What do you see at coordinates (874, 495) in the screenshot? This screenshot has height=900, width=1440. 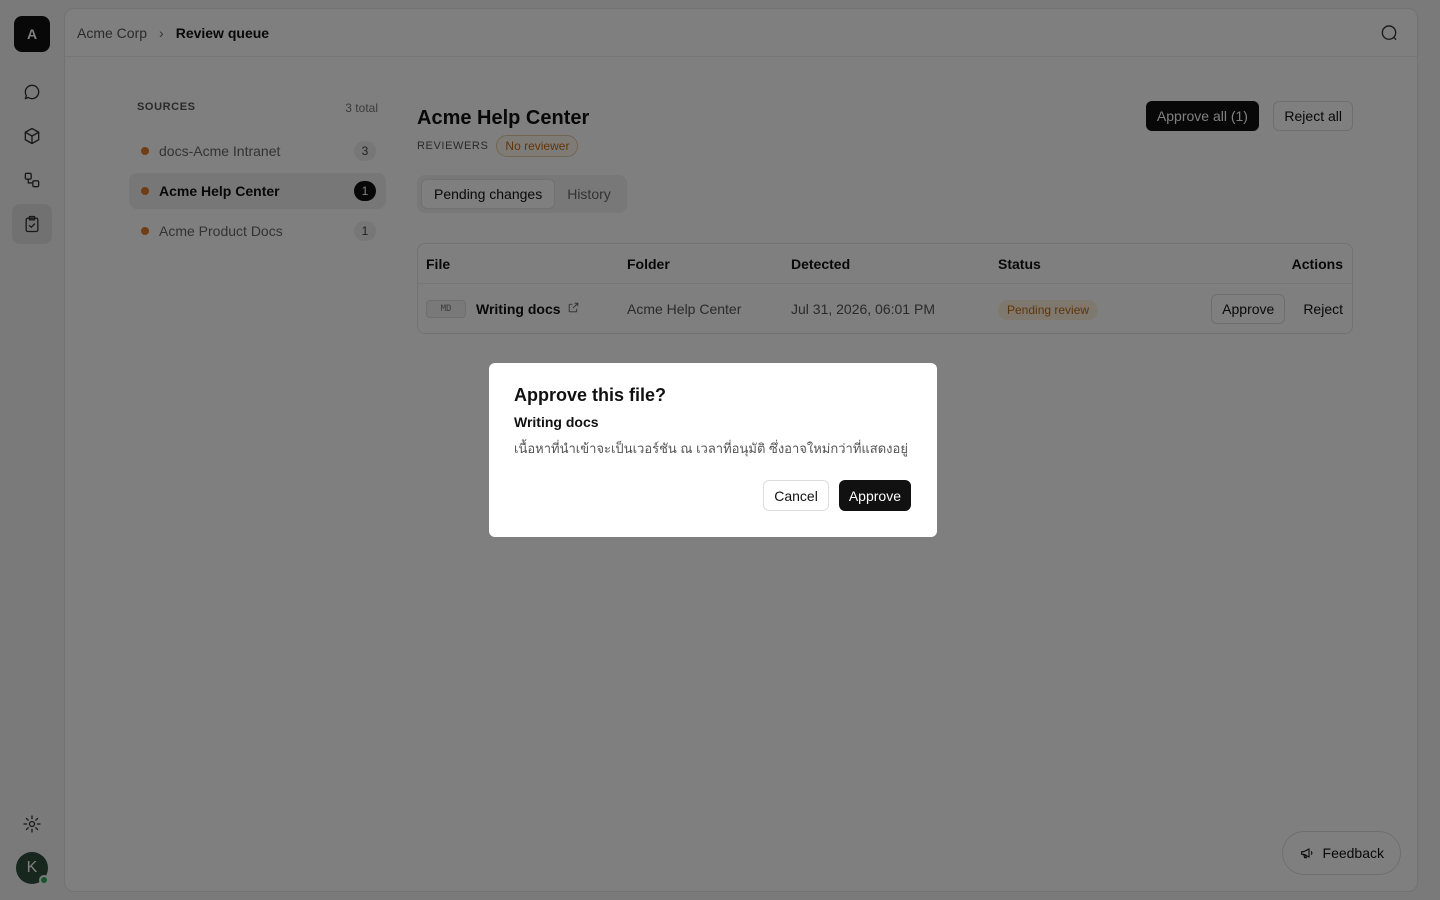 I see `approve-button: Approve` at bounding box center [874, 495].